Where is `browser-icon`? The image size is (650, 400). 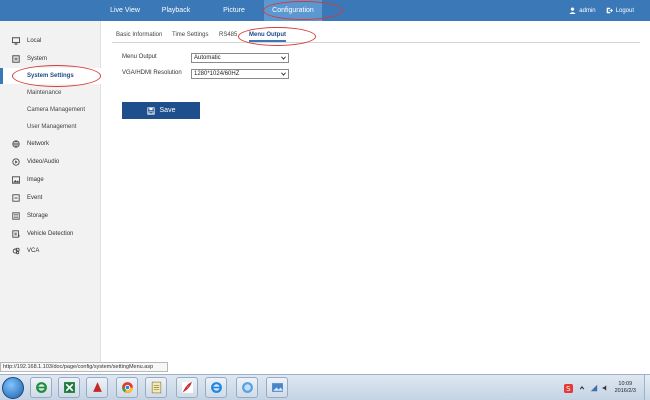
browser-icon is located at coordinates (216, 387).